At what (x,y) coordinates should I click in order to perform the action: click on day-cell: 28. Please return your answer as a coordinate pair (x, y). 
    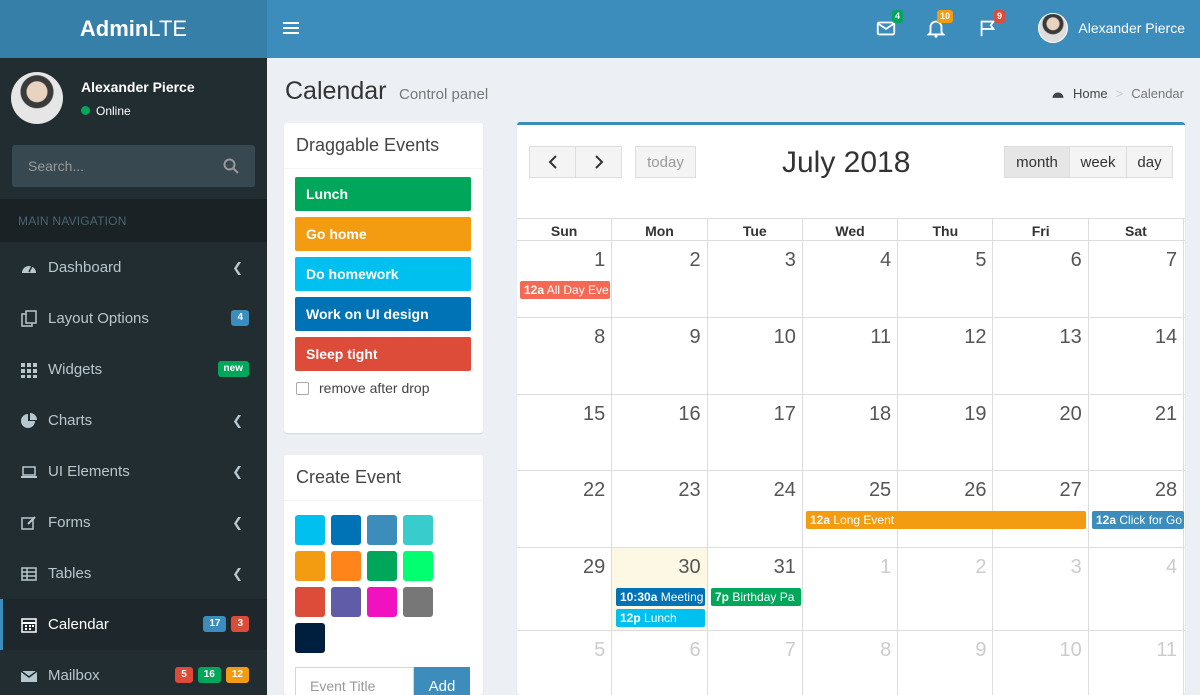
    Looking at the image, I should click on (1137, 509).